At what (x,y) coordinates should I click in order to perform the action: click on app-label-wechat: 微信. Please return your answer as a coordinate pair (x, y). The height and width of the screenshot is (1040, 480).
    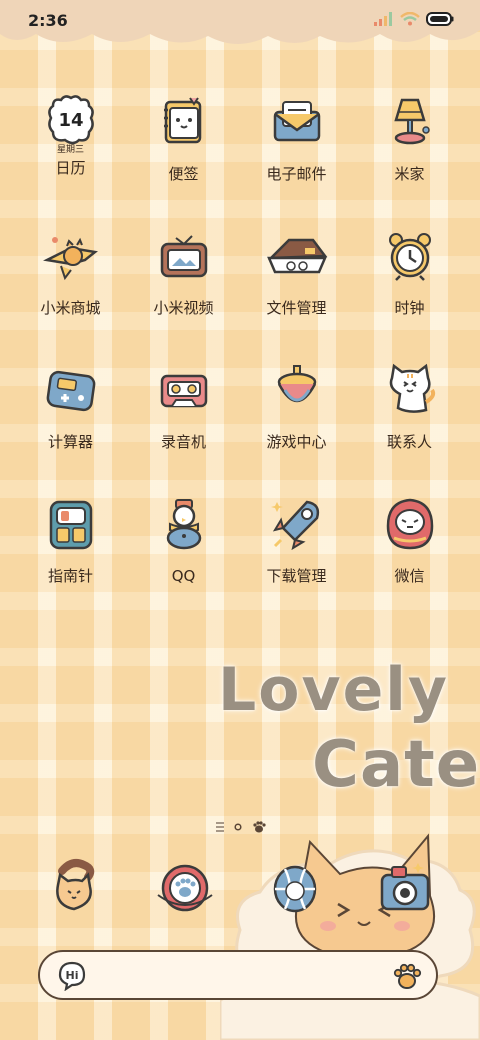
    Looking at the image, I should click on (409, 576).